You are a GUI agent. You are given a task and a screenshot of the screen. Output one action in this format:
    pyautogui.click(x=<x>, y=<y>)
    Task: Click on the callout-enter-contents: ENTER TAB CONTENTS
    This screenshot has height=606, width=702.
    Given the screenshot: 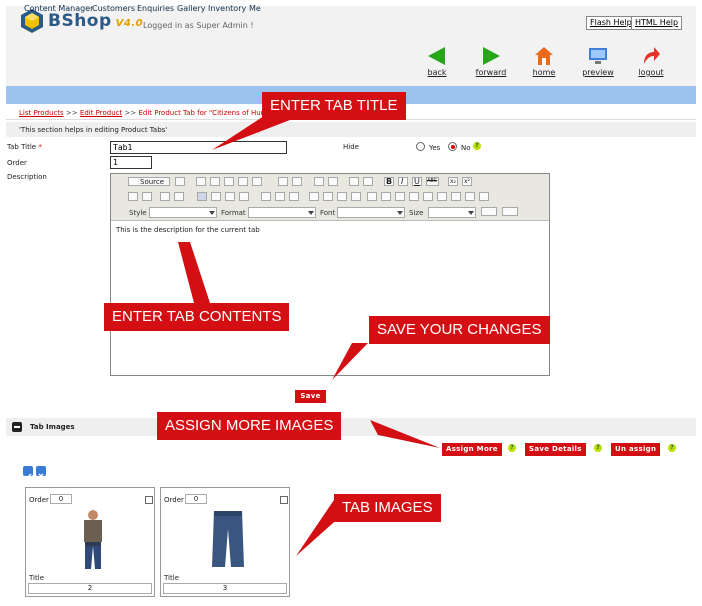 What is the action you would take?
    pyautogui.click(x=197, y=317)
    